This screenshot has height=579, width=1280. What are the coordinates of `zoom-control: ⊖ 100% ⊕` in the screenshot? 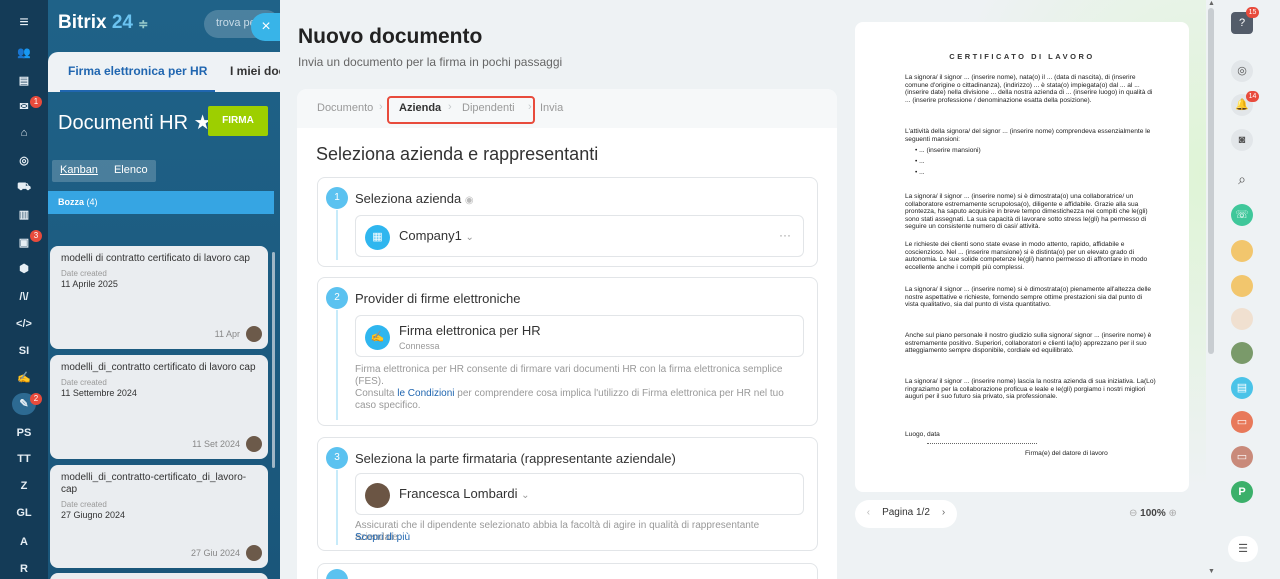 It's located at (1153, 513).